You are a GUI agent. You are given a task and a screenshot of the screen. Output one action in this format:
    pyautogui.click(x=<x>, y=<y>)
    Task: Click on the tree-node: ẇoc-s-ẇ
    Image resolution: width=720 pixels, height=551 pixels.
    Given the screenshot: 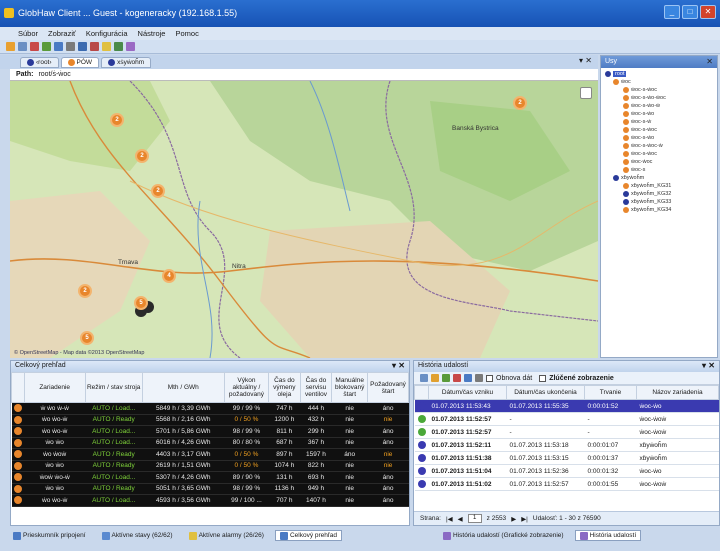 What is the action you would take?
    pyautogui.click(x=659, y=122)
    